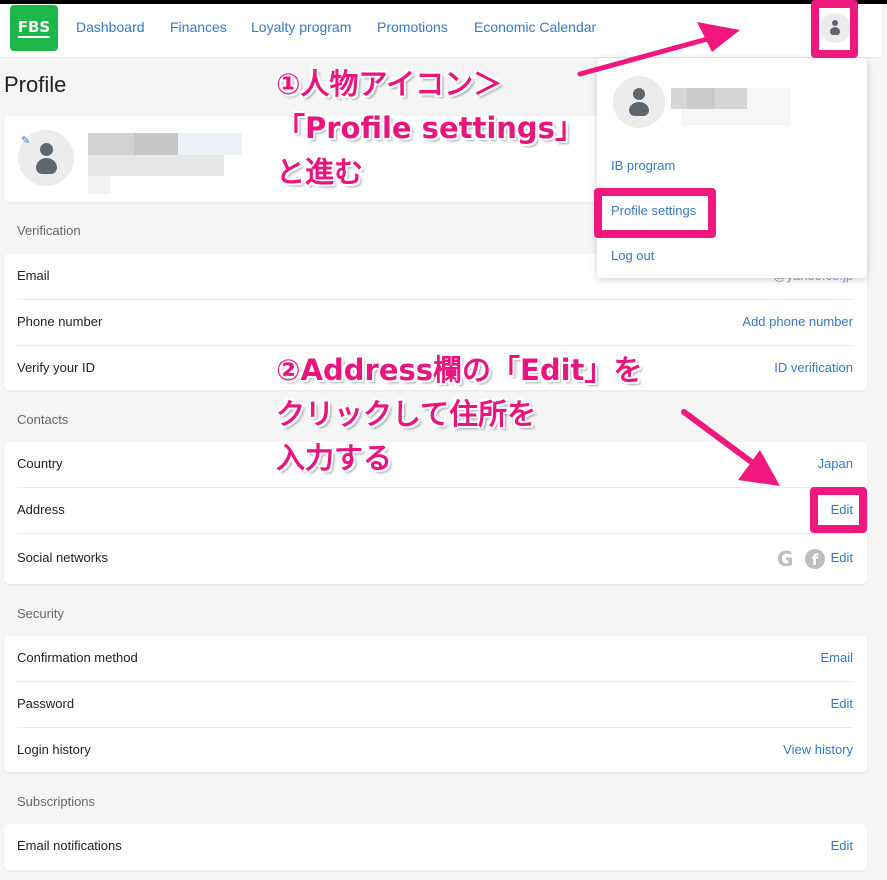 Image resolution: width=887 pixels, height=880 pixels. I want to click on social-networks-edit-link: Edit, so click(842, 557).